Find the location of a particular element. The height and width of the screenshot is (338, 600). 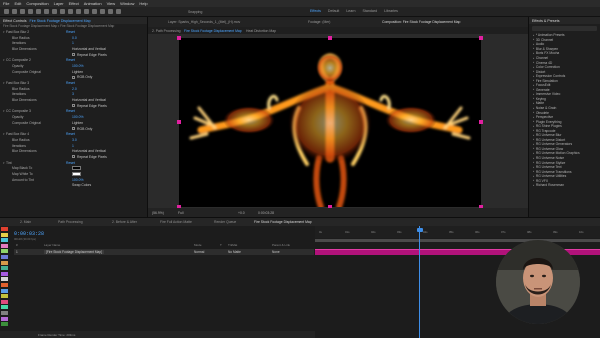

property-value: Lighten is located at coordinates (77, 123).